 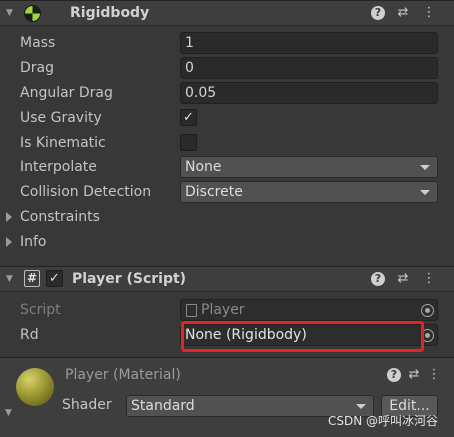 I want to click on angular-drag-row: Angular Drag 0.05, so click(x=227, y=93).